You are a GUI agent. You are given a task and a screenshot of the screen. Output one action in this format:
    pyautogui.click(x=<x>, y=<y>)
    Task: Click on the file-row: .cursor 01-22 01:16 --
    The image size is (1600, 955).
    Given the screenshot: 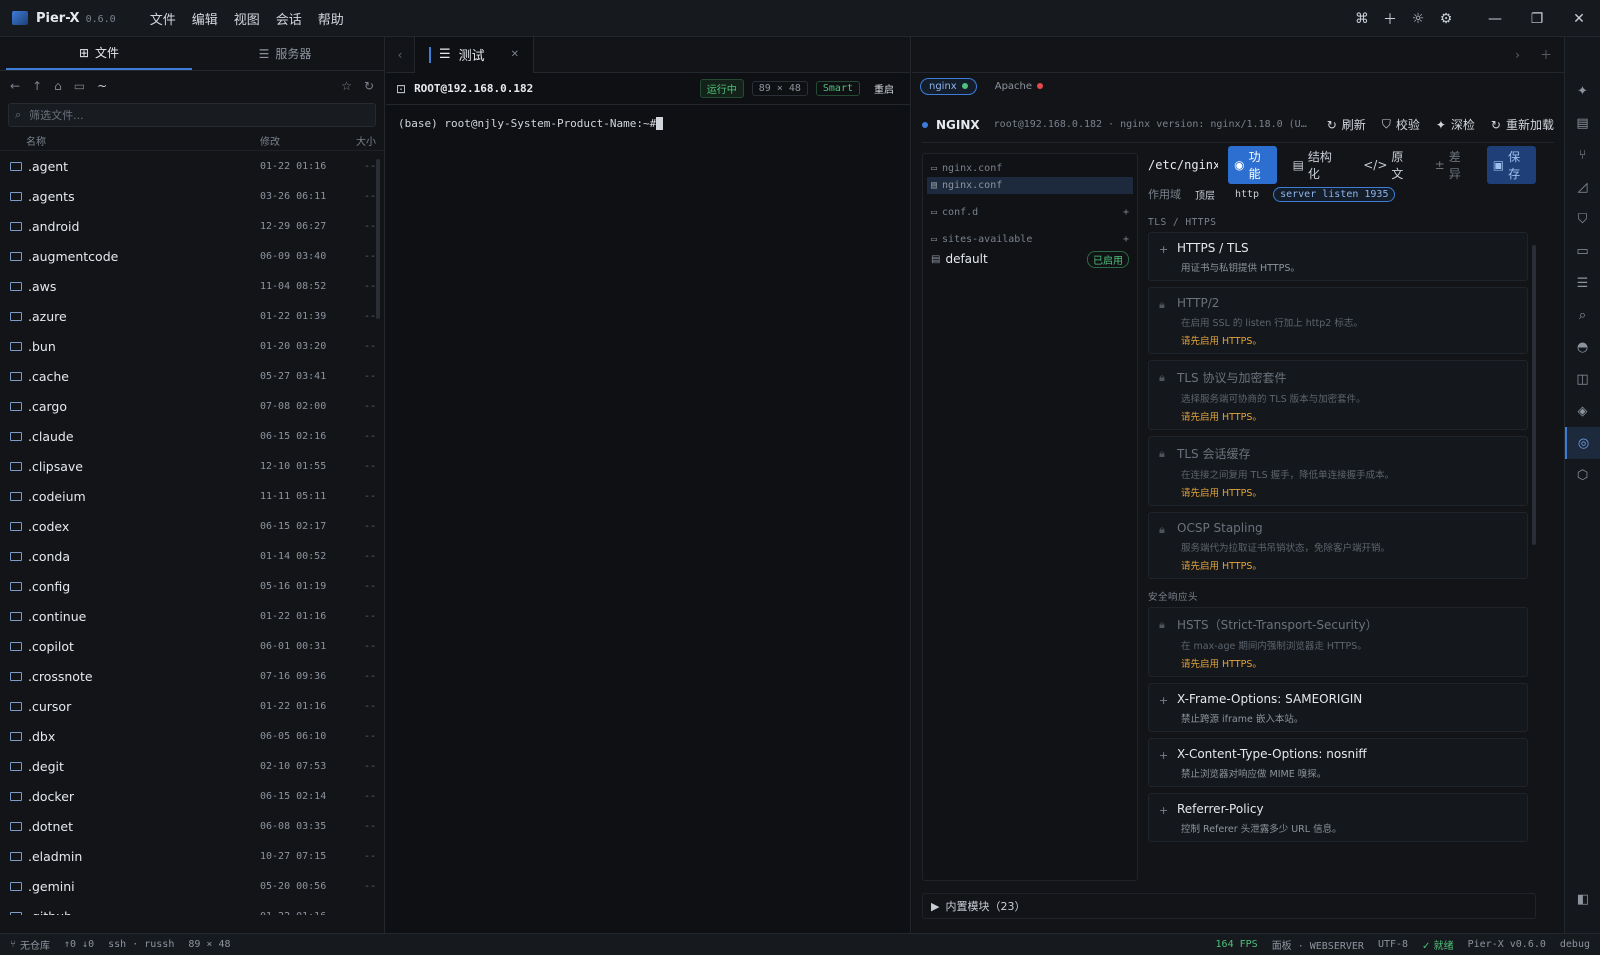 What is the action you would take?
    pyautogui.click(x=192, y=706)
    